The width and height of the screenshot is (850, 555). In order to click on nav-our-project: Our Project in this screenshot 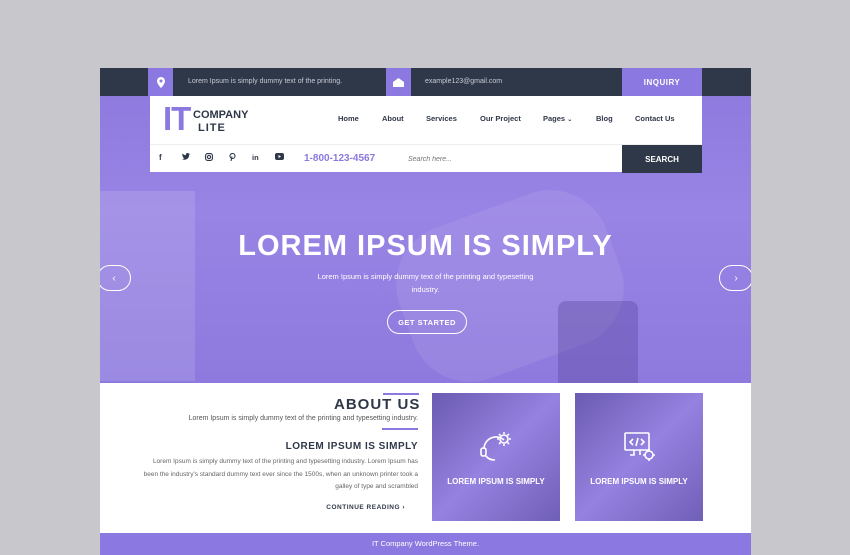, I will do `click(500, 118)`.